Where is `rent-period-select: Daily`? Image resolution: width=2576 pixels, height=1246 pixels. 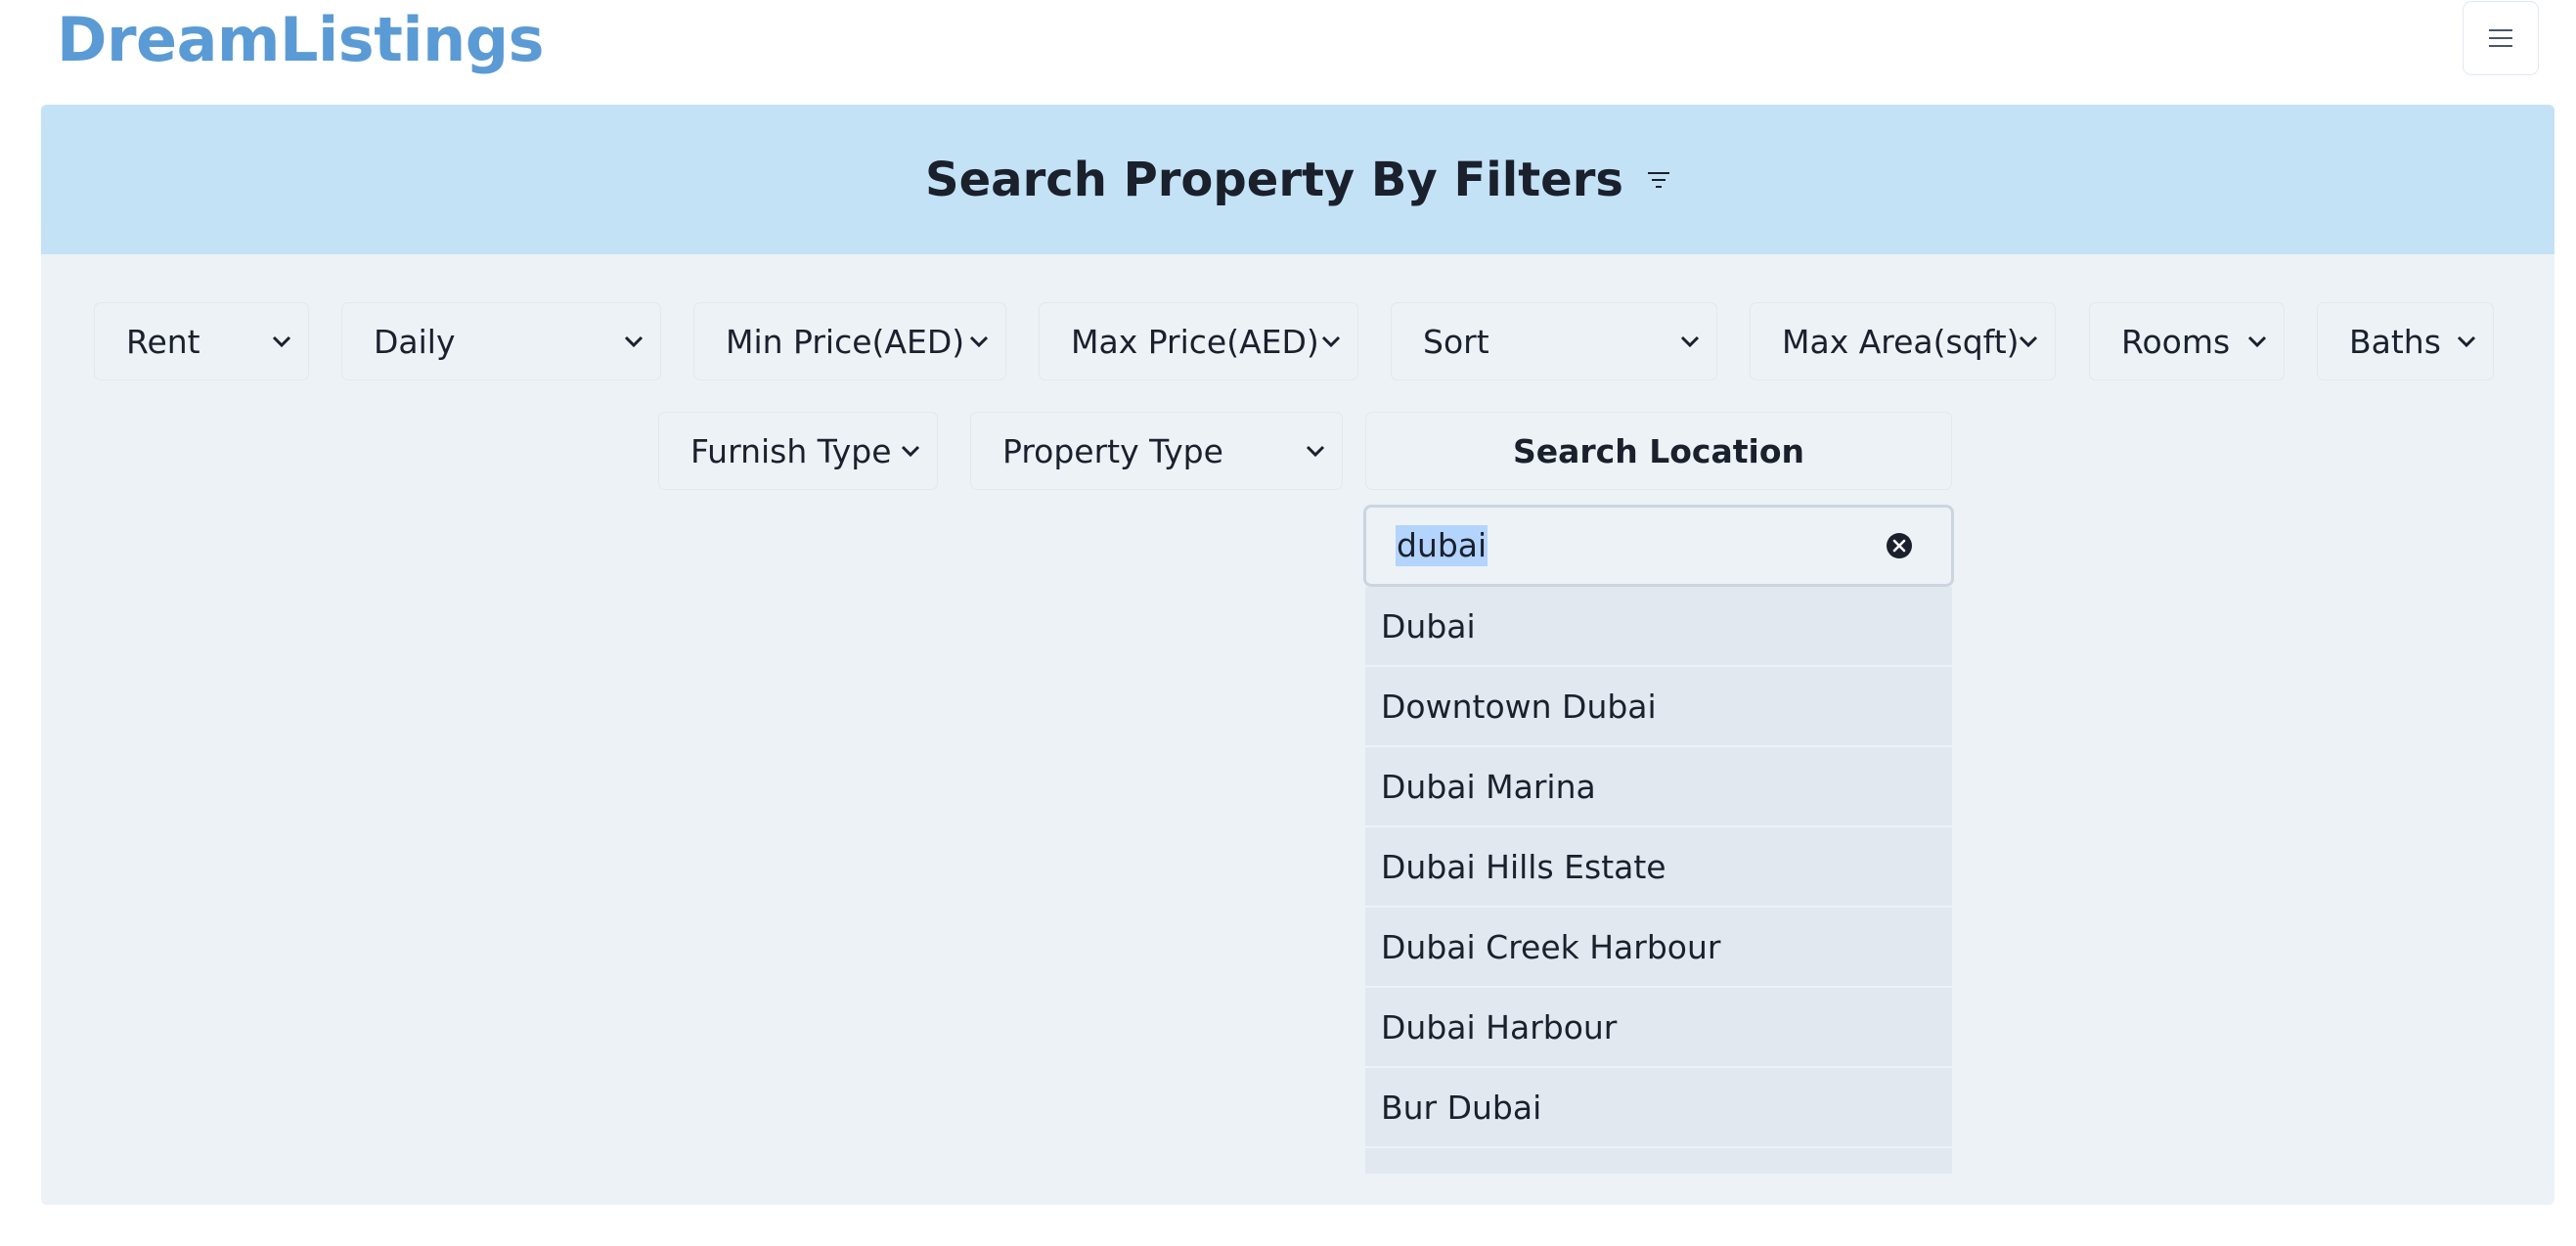
rent-period-select: Daily is located at coordinates (501, 341).